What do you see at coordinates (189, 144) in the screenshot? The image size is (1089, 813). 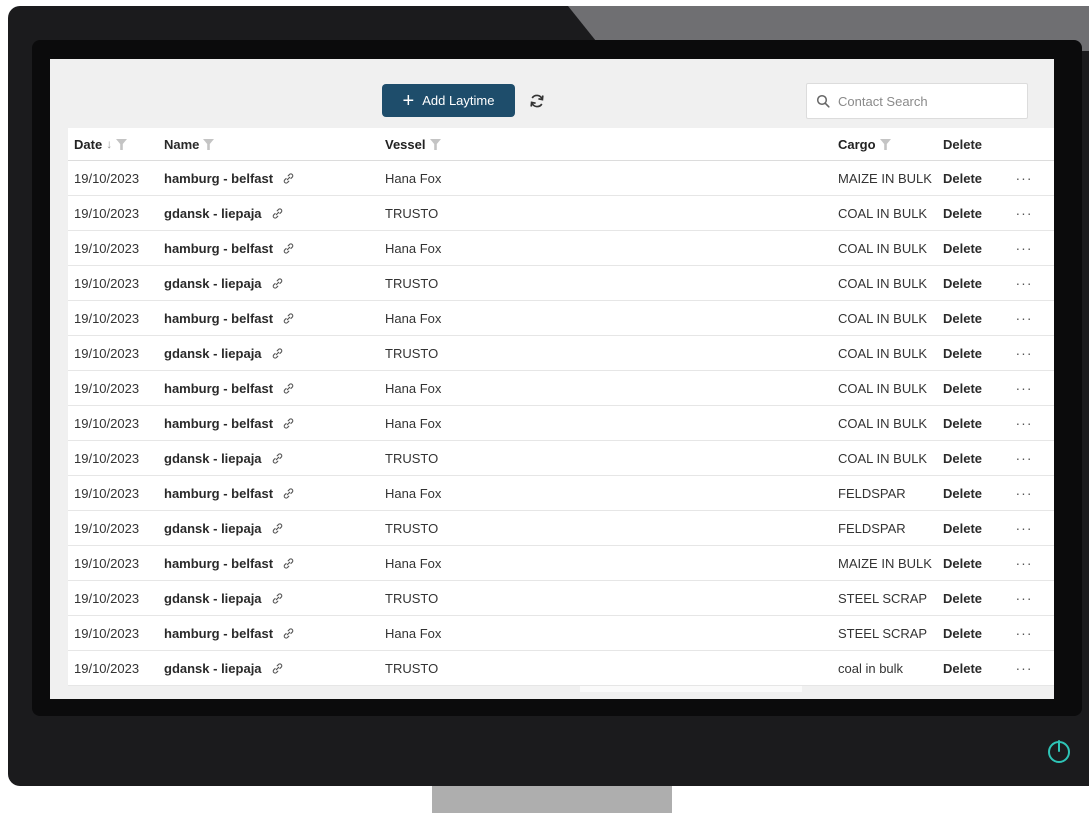 I see `name-header: Name` at bounding box center [189, 144].